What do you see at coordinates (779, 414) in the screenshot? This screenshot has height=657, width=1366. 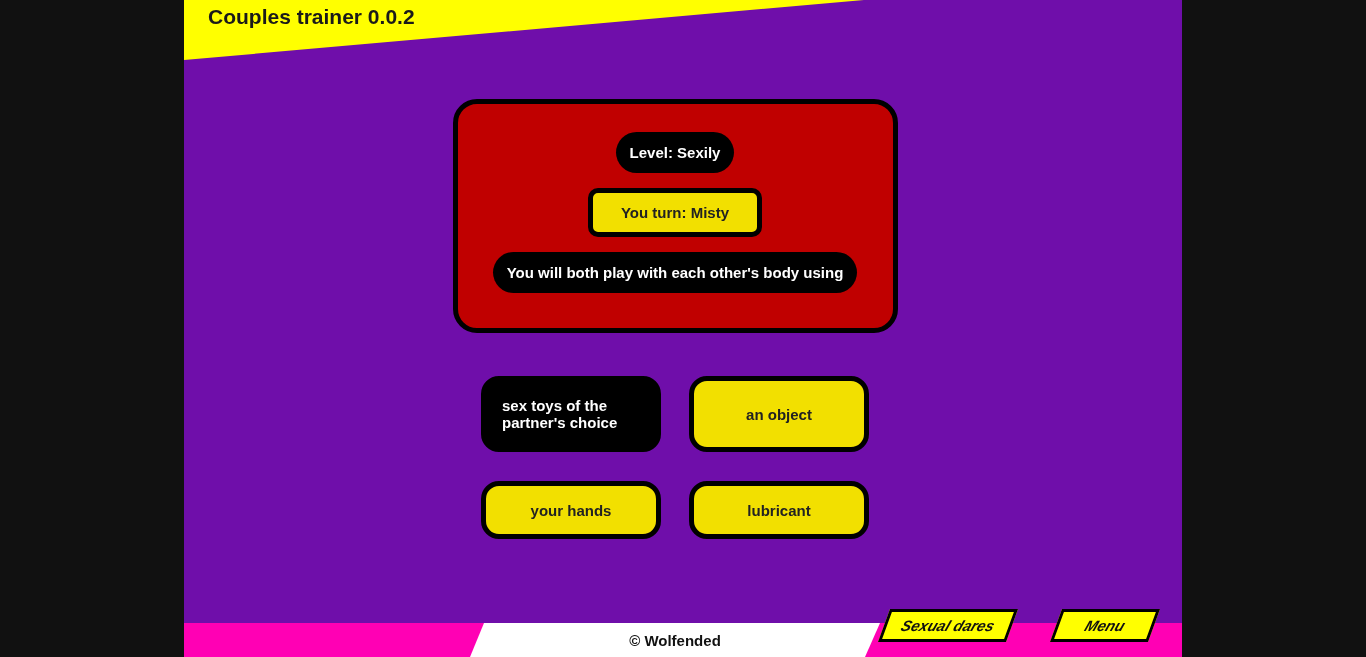 I see `answer-option: an object` at bounding box center [779, 414].